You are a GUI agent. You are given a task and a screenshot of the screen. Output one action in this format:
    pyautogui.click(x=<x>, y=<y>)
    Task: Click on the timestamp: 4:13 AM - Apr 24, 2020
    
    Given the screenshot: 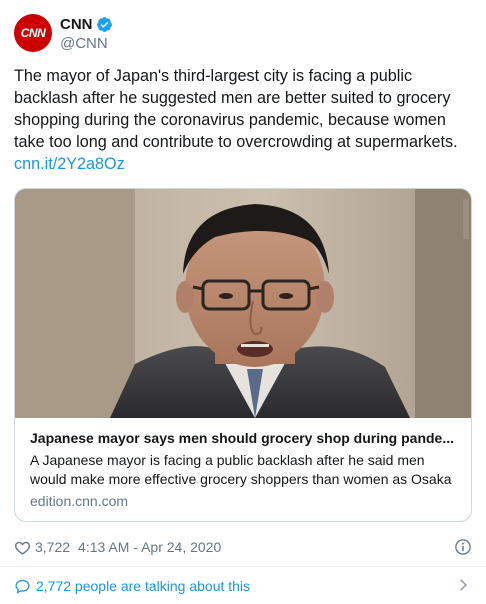 What is the action you would take?
    pyautogui.click(x=149, y=547)
    